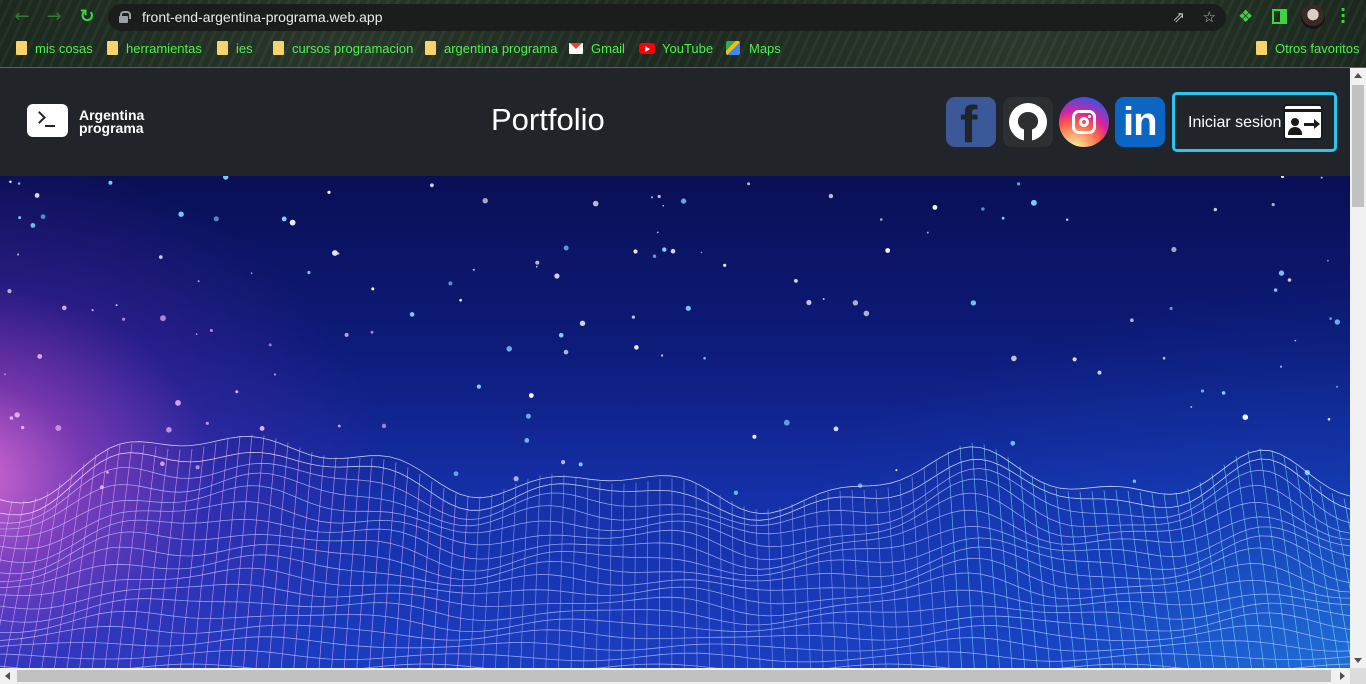 The width and height of the screenshot is (1366, 684). I want to click on address-bar: front-end-argentina-programa.web.app ⇗ ☆, so click(667, 17).